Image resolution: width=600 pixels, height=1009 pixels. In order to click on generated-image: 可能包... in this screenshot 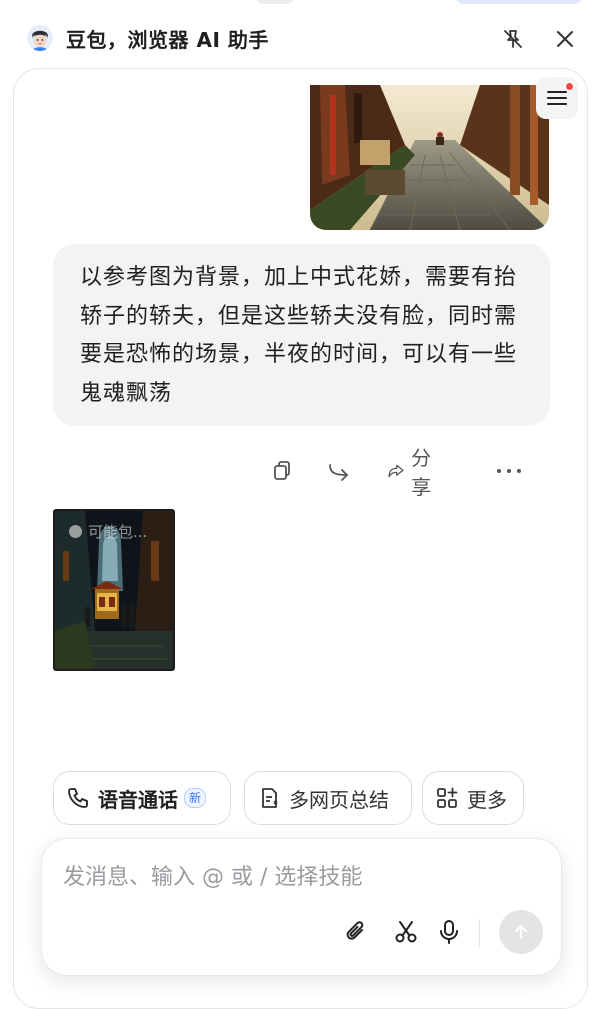, I will do `click(114, 590)`.